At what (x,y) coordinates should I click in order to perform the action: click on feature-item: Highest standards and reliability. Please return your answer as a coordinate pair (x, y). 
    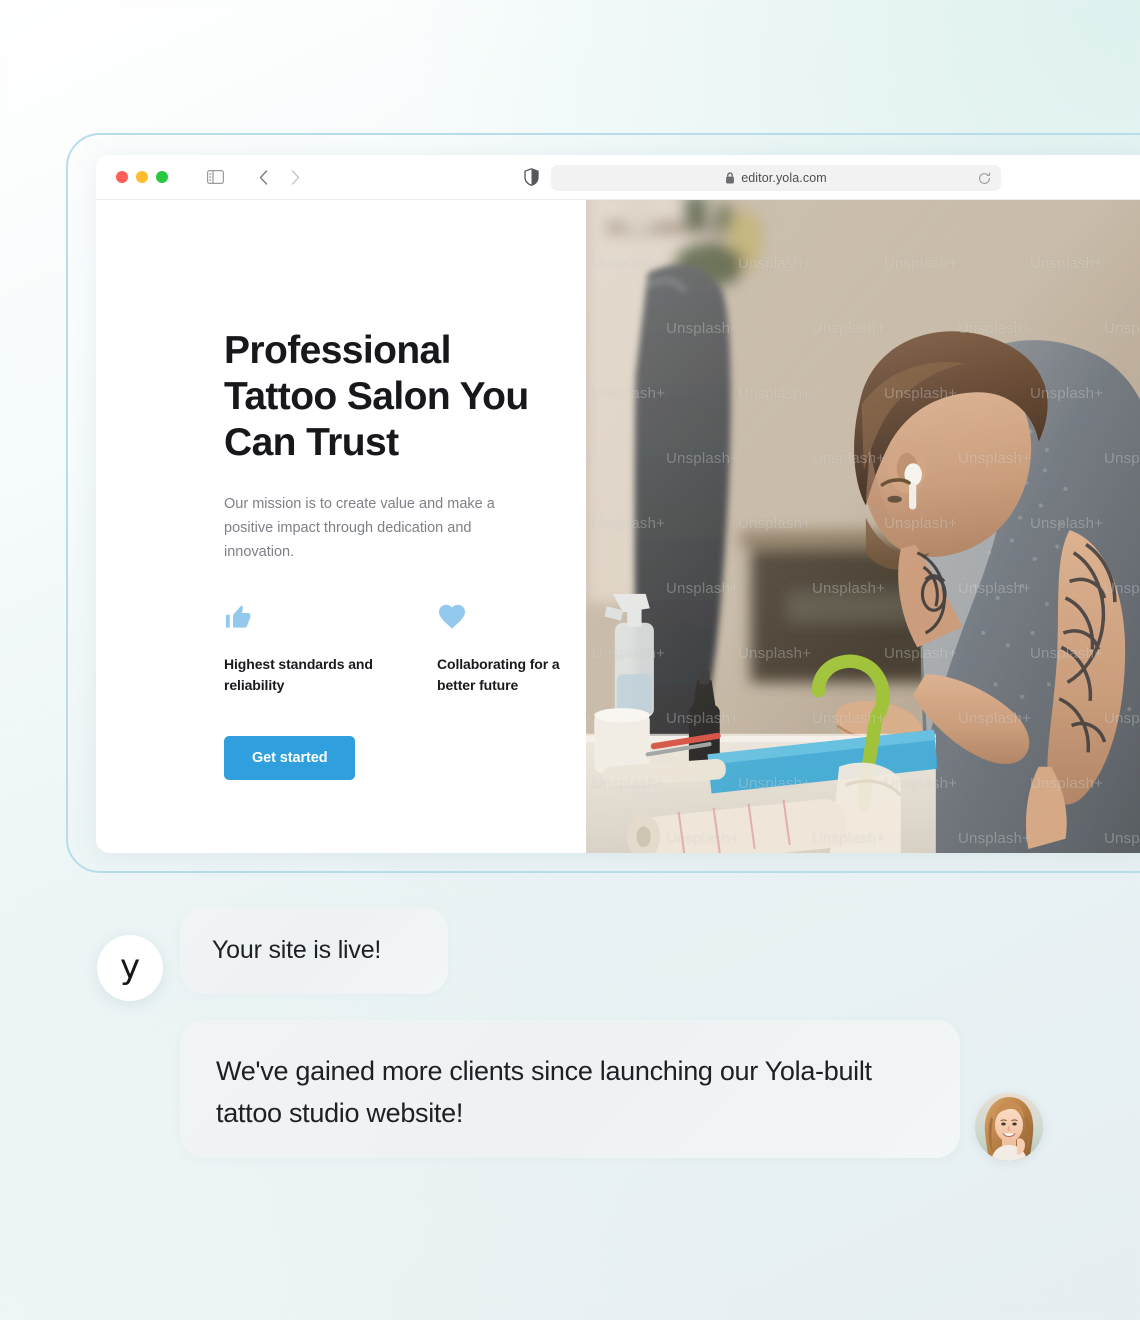
    Looking at the image, I should click on (298, 649).